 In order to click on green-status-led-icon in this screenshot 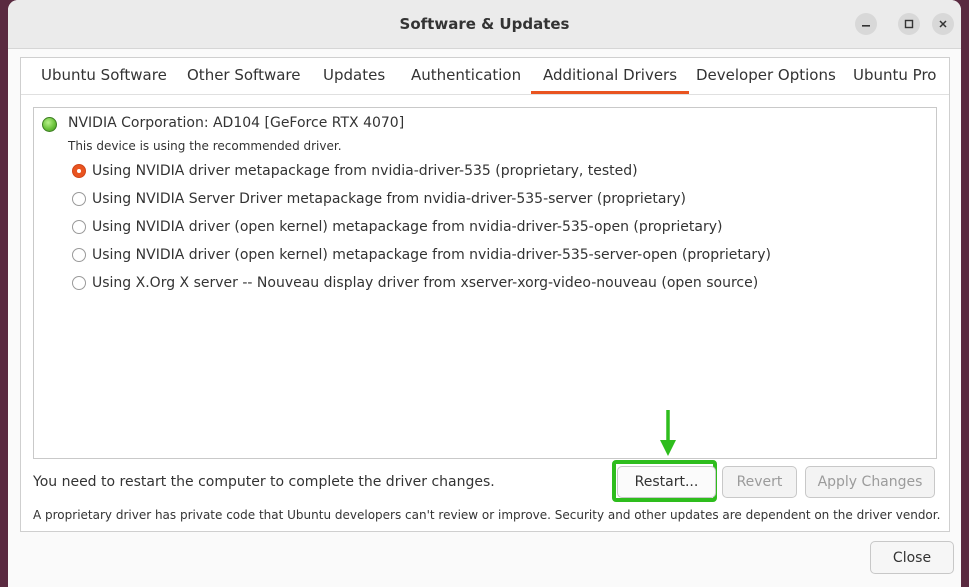, I will do `click(49, 124)`.